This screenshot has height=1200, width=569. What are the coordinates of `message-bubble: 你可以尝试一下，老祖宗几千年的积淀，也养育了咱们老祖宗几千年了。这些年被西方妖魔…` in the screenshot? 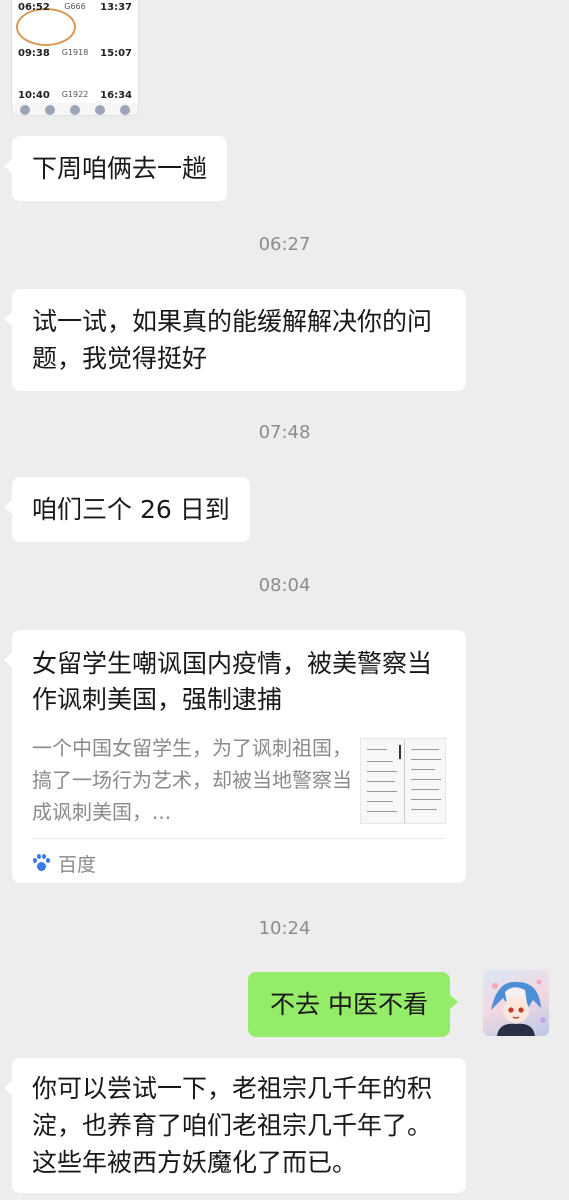 It's located at (235, 1125).